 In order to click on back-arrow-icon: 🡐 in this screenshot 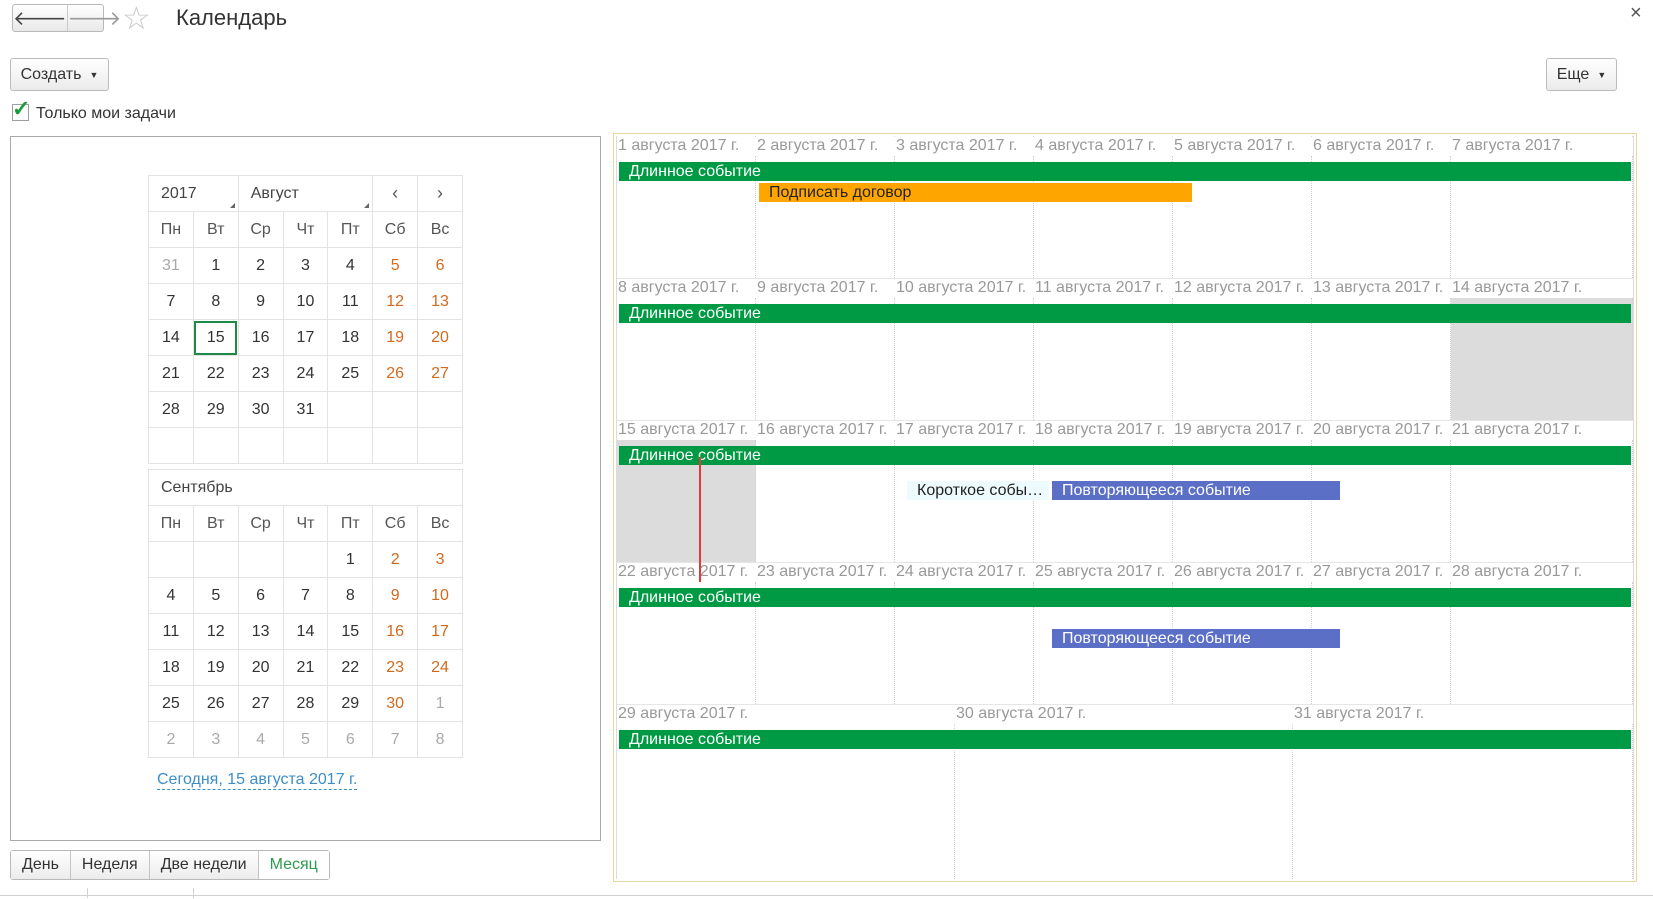, I will do `click(40, 18)`.